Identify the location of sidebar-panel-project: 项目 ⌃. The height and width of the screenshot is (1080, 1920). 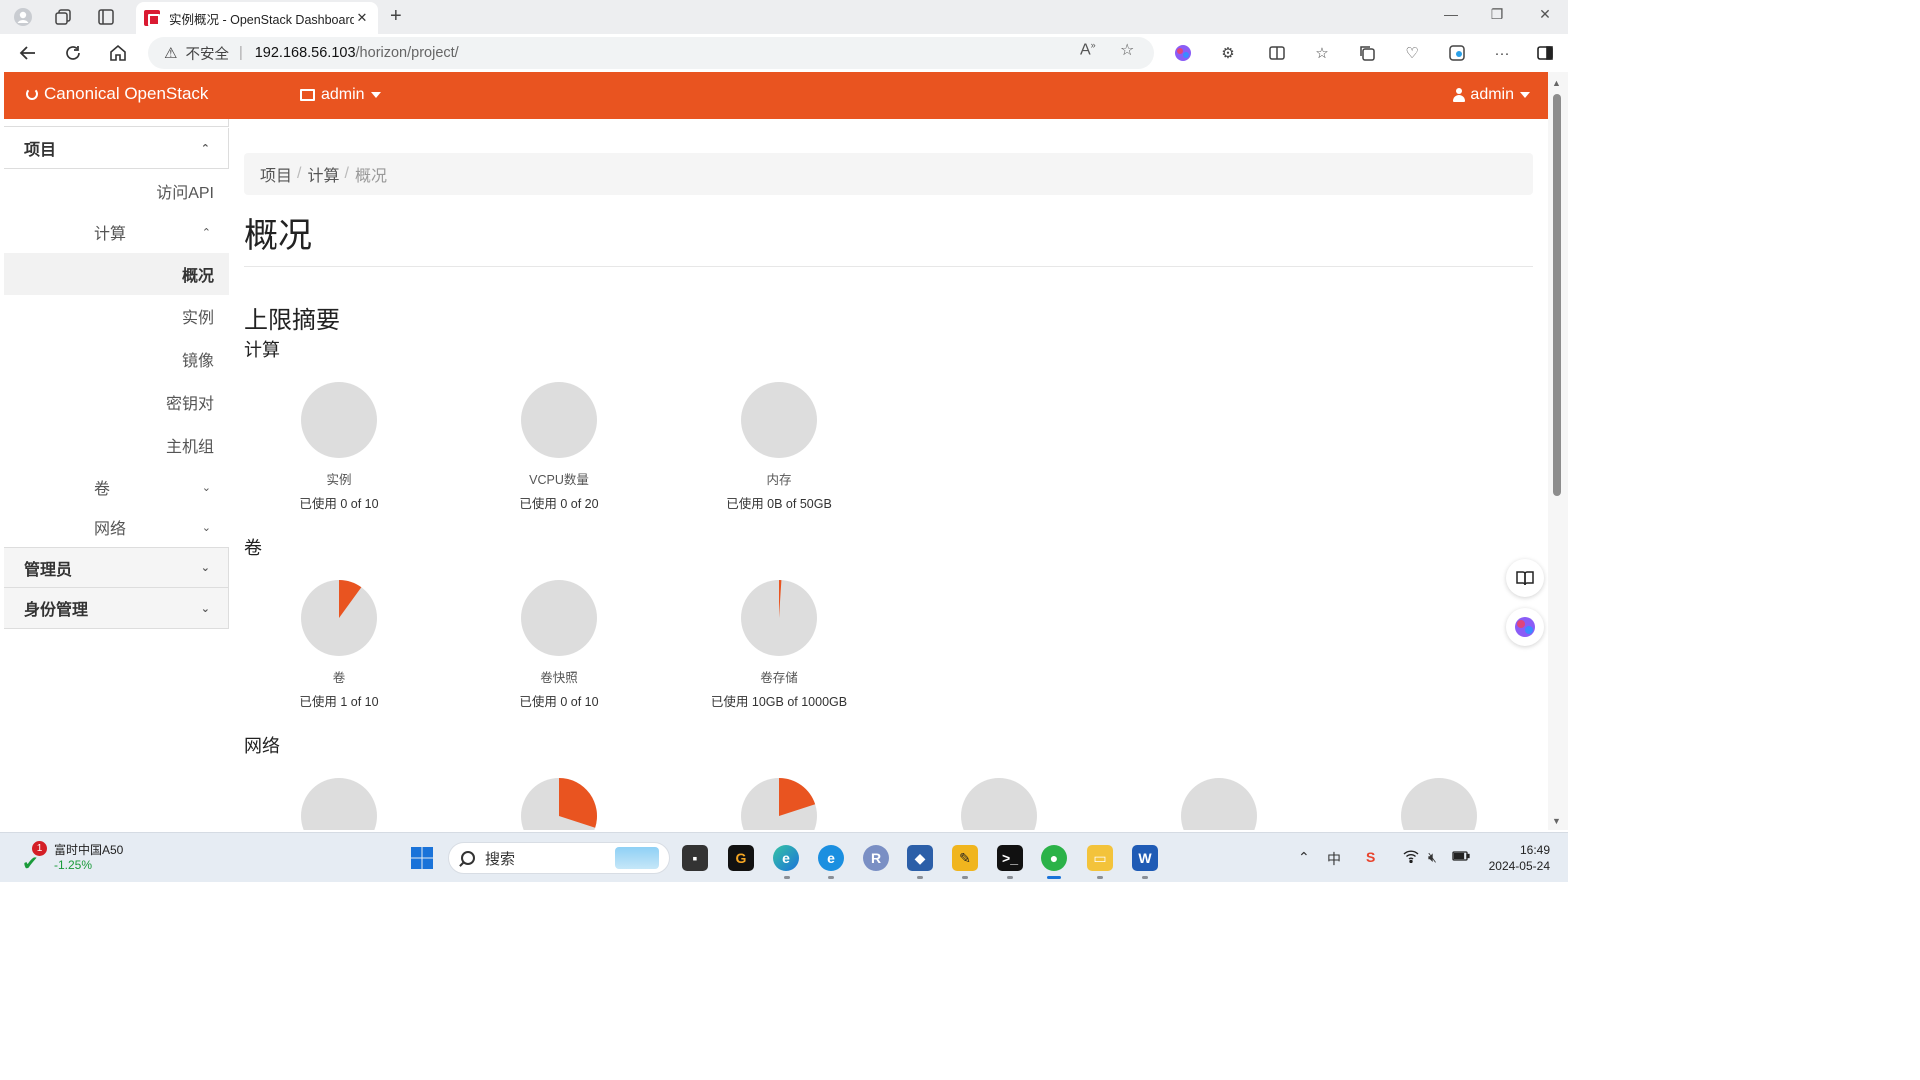
(116, 148).